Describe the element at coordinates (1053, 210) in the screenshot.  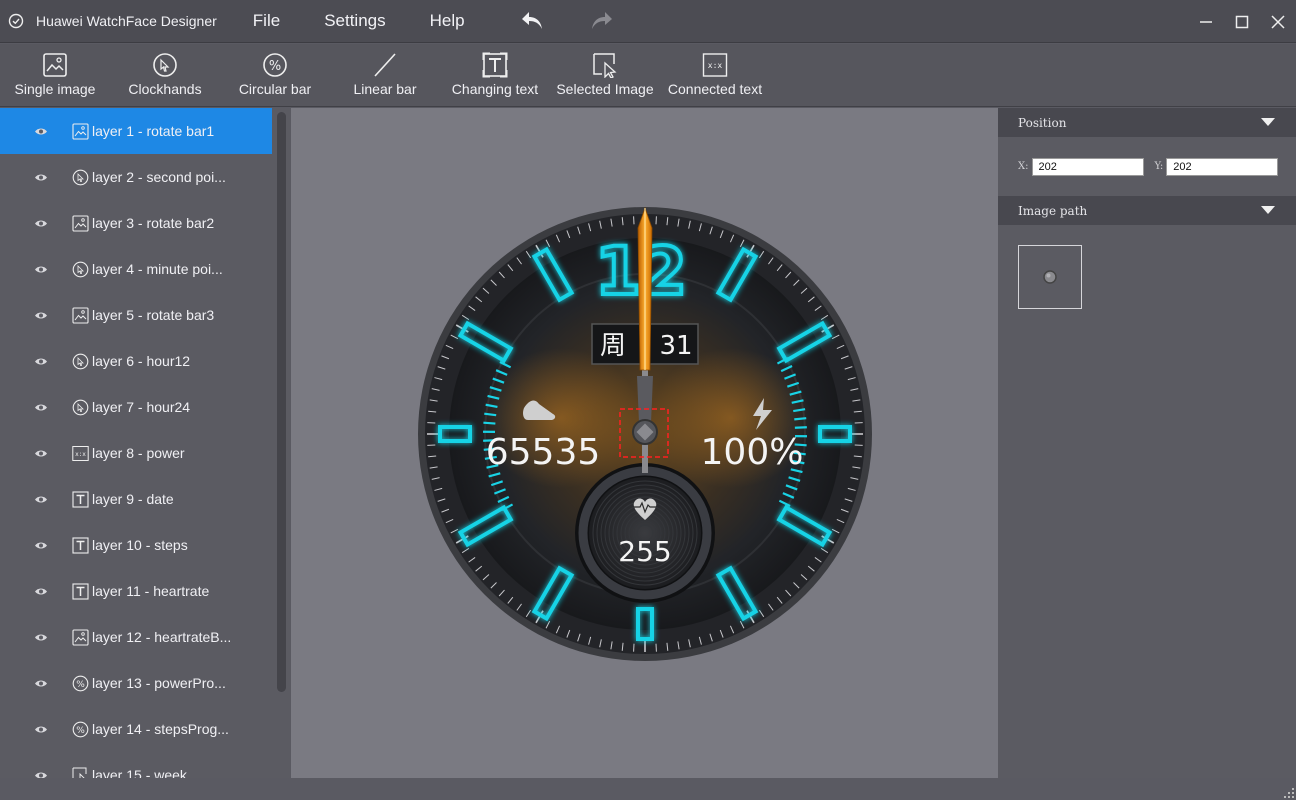
I see `image-path-title: Image path` at that location.